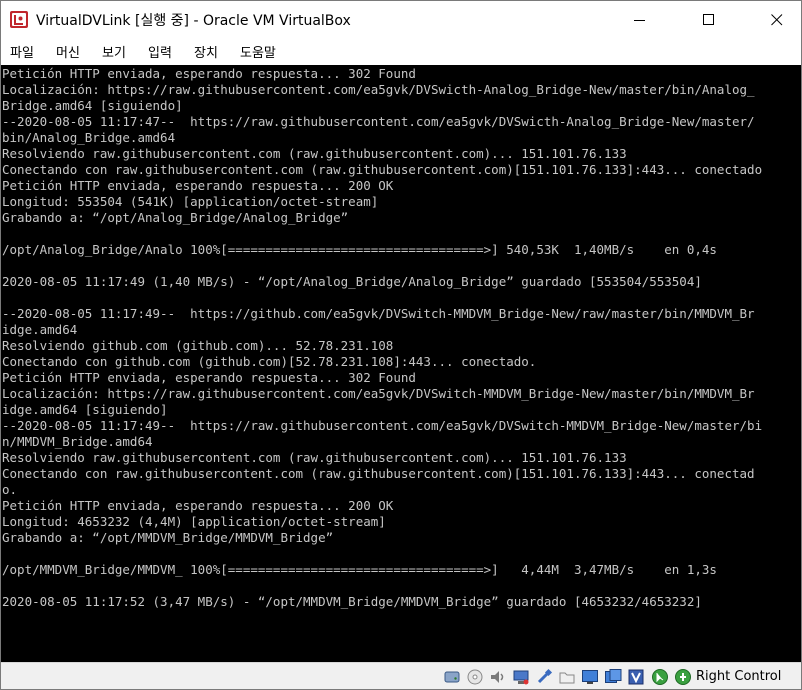  Describe the element at coordinates (40, 329) in the screenshot. I see `terminal-line: idge.amd64` at that location.